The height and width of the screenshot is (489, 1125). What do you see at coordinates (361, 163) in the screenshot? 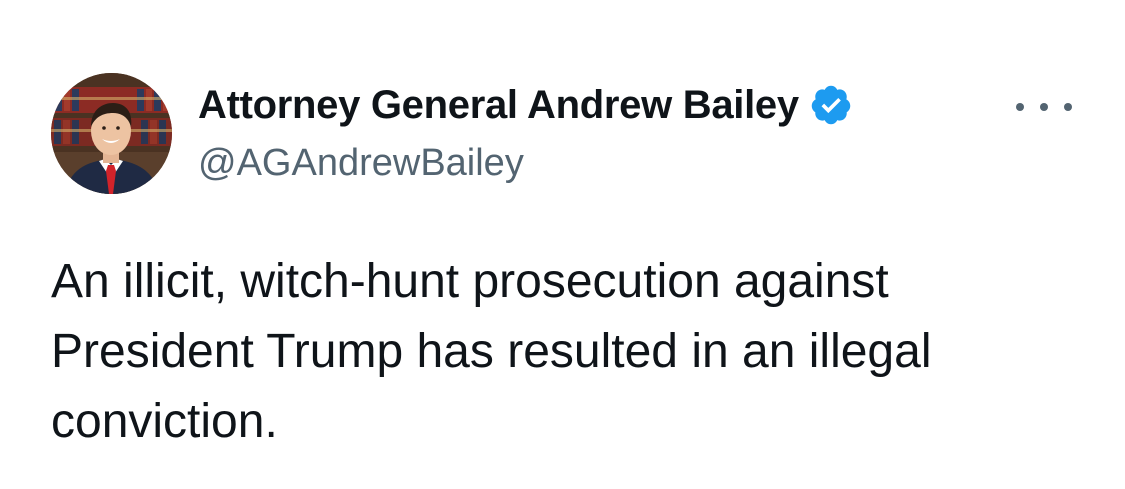
I see `author-handle: @AGAndrewBailey` at bounding box center [361, 163].